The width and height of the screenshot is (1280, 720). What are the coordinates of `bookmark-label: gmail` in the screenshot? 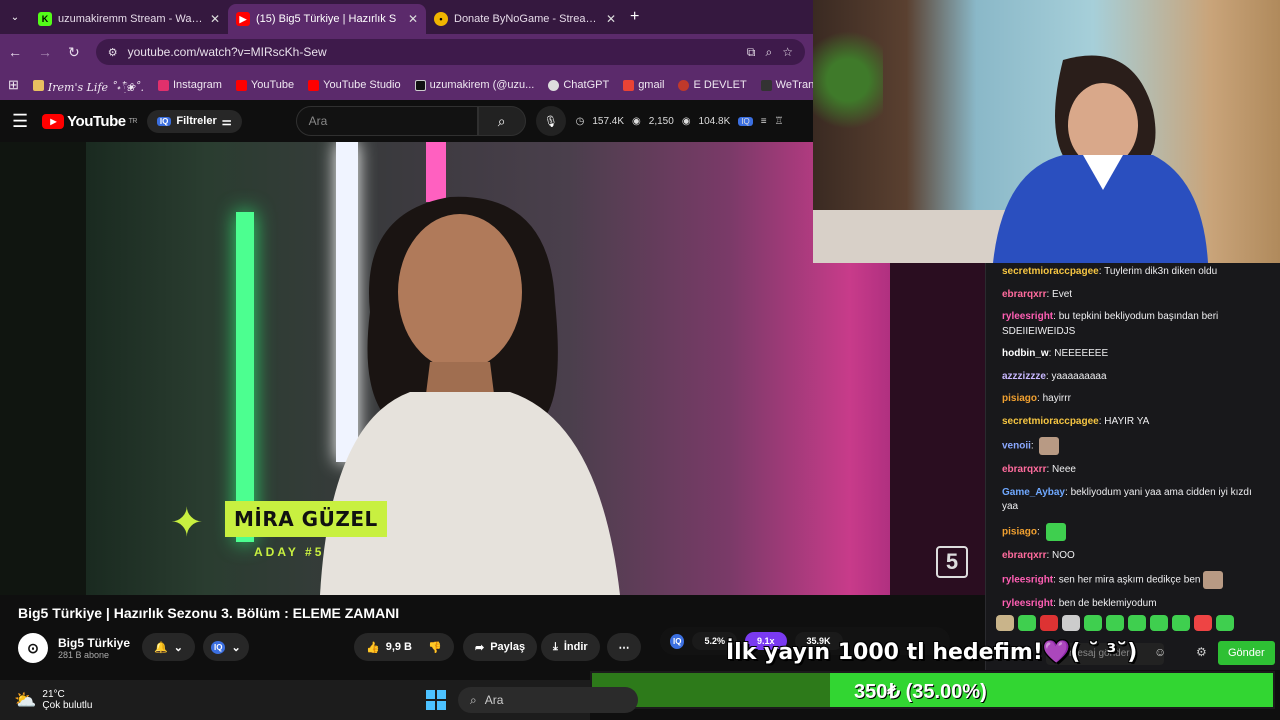 It's located at (651, 85).